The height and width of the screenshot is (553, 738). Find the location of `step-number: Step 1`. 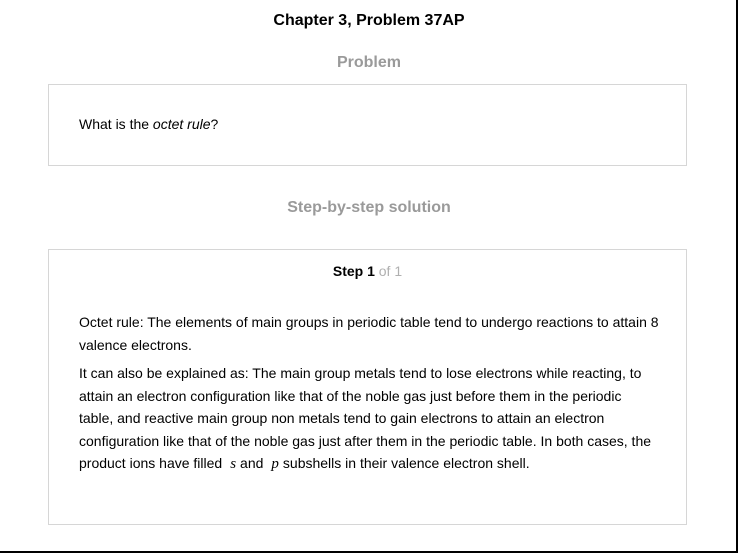

step-number: Step 1 is located at coordinates (353, 271).